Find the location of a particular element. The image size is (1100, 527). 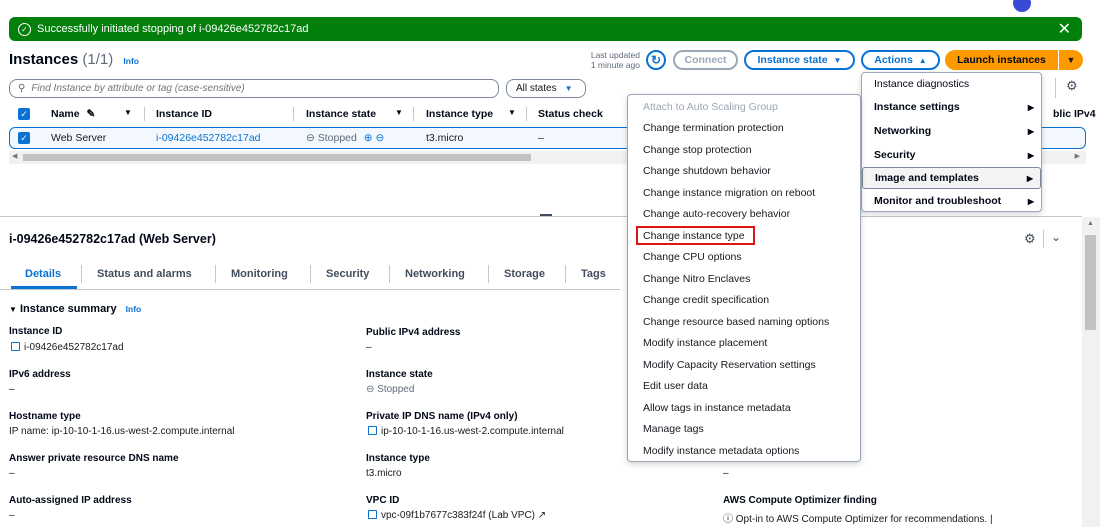

last-updated-time: 1 minute ago is located at coordinates (615, 65).